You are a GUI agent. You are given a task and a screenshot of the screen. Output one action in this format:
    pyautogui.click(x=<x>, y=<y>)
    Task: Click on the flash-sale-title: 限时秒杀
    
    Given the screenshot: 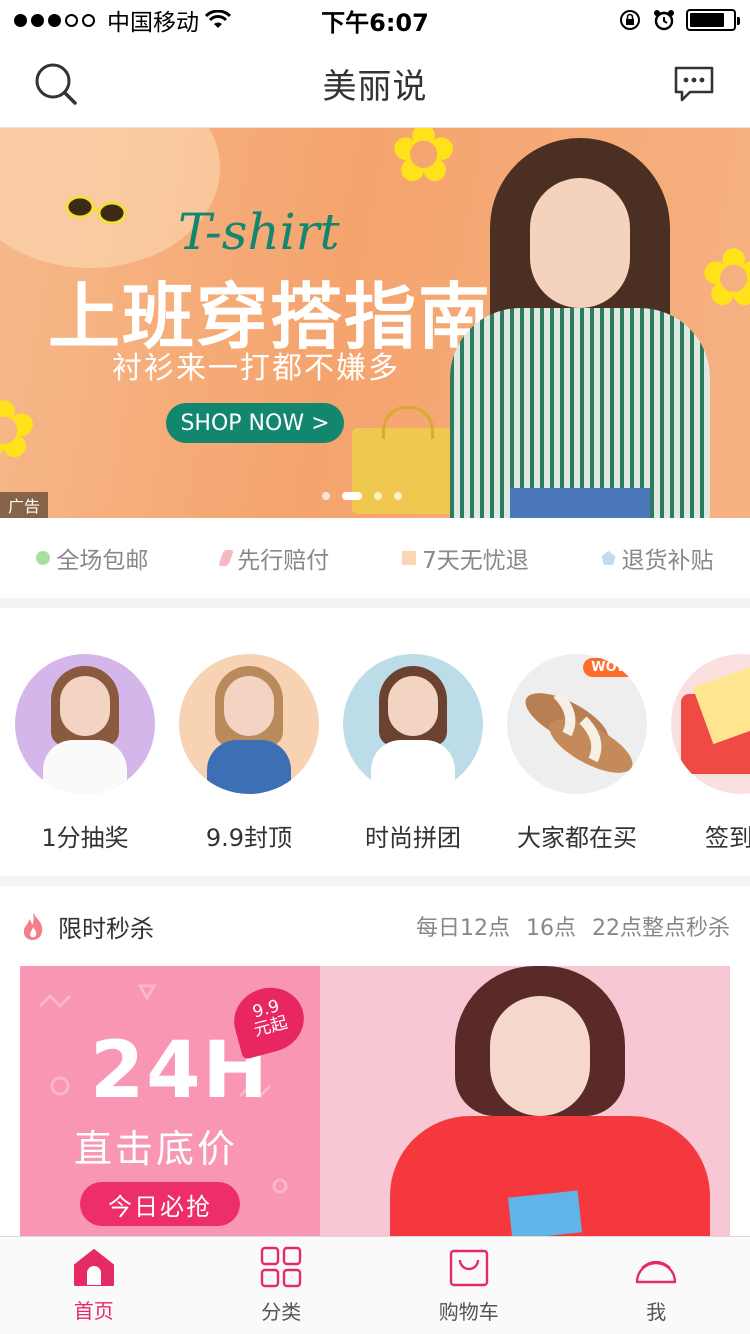 What is the action you would take?
    pyautogui.click(x=106, y=928)
    